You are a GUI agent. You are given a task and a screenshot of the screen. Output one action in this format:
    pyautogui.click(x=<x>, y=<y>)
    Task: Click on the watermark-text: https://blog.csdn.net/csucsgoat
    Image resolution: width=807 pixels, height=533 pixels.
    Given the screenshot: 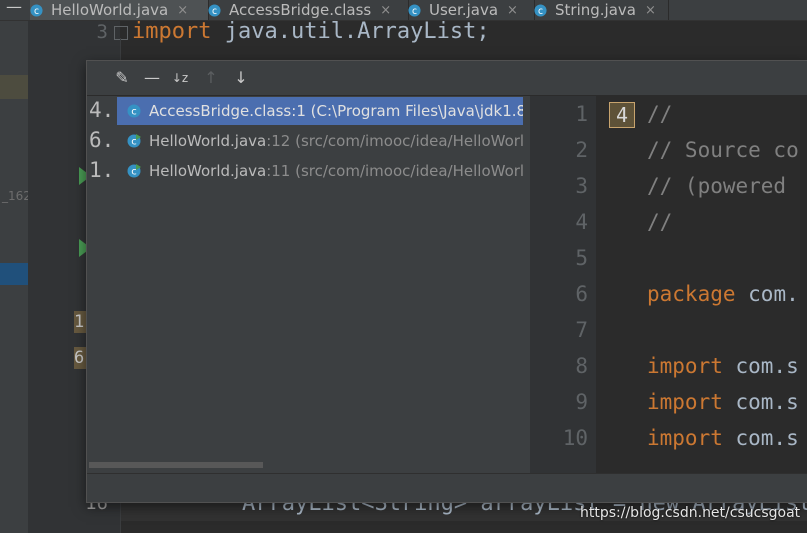 What is the action you would take?
    pyautogui.click(x=690, y=513)
    